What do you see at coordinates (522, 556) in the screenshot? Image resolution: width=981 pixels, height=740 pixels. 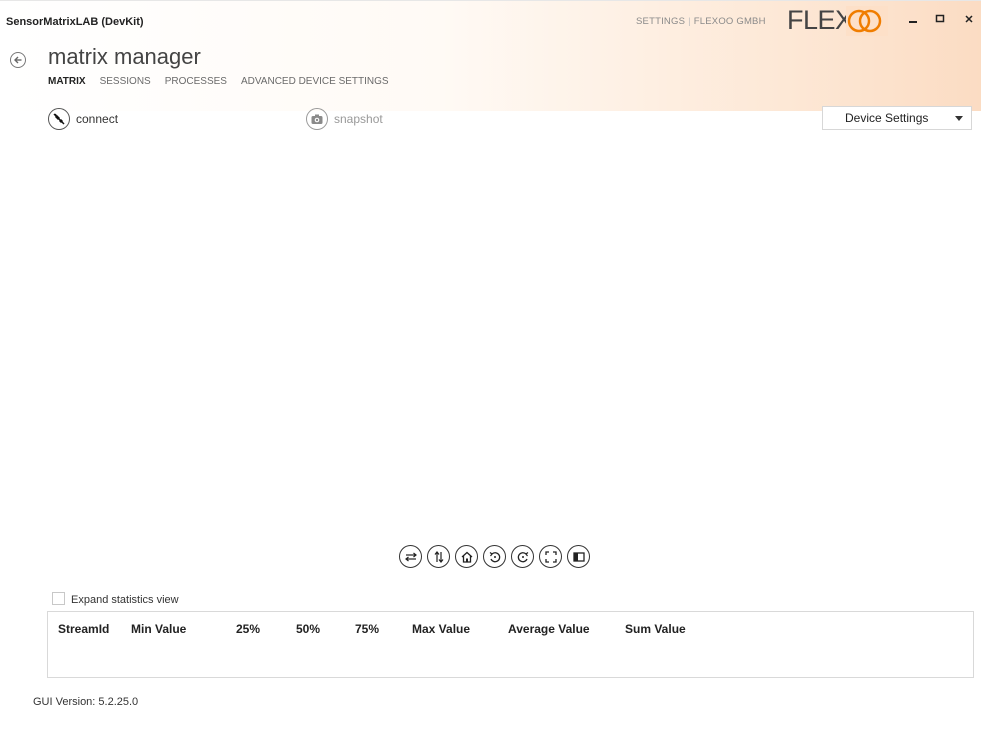 I see `rotate-right-icon` at bounding box center [522, 556].